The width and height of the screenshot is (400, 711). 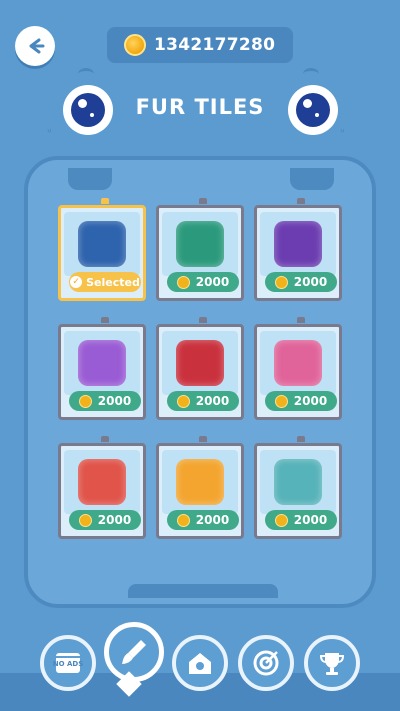 I want to click on selected-badge: ✓ Selected, so click(x=105, y=282).